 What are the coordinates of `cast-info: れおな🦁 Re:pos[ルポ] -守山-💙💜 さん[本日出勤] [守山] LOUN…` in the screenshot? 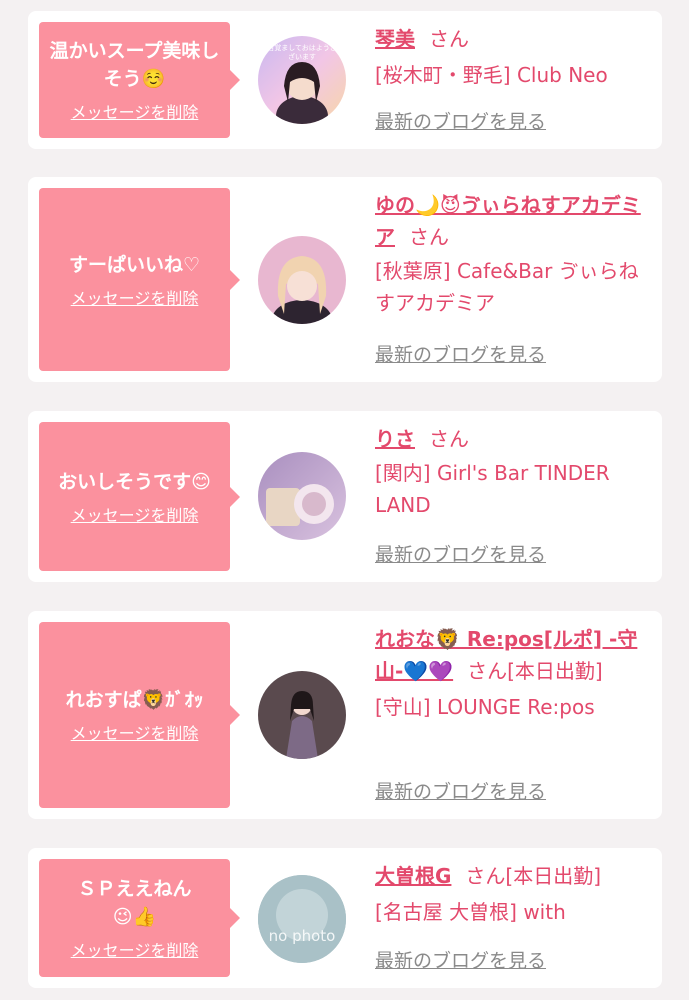 It's located at (510, 673).